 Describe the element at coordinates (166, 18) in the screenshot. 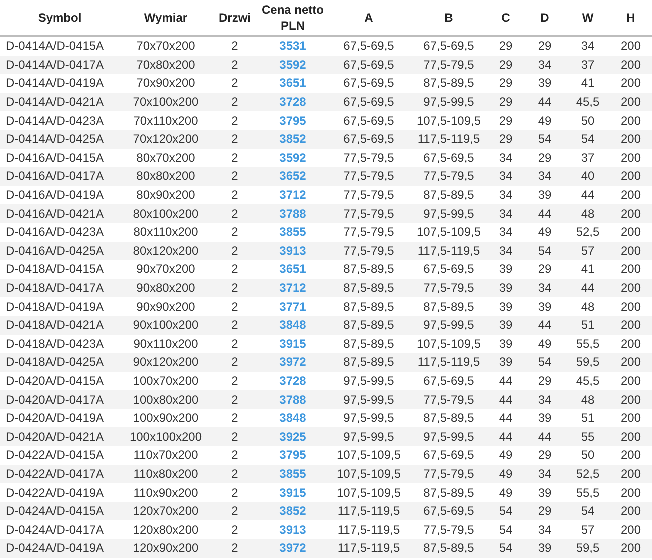

I see `column-header: Wymiar` at that location.